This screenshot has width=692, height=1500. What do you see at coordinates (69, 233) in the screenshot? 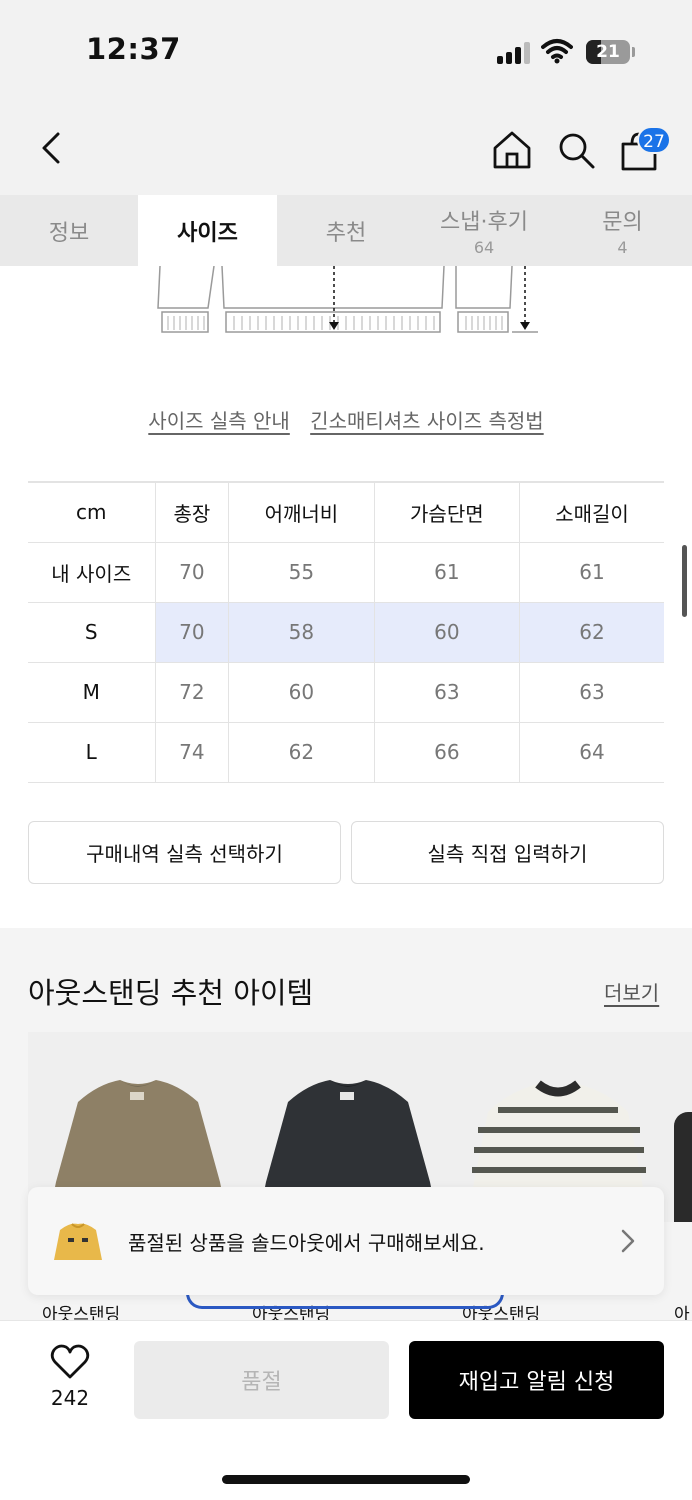
I see `tab-label: 정보` at bounding box center [69, 233].